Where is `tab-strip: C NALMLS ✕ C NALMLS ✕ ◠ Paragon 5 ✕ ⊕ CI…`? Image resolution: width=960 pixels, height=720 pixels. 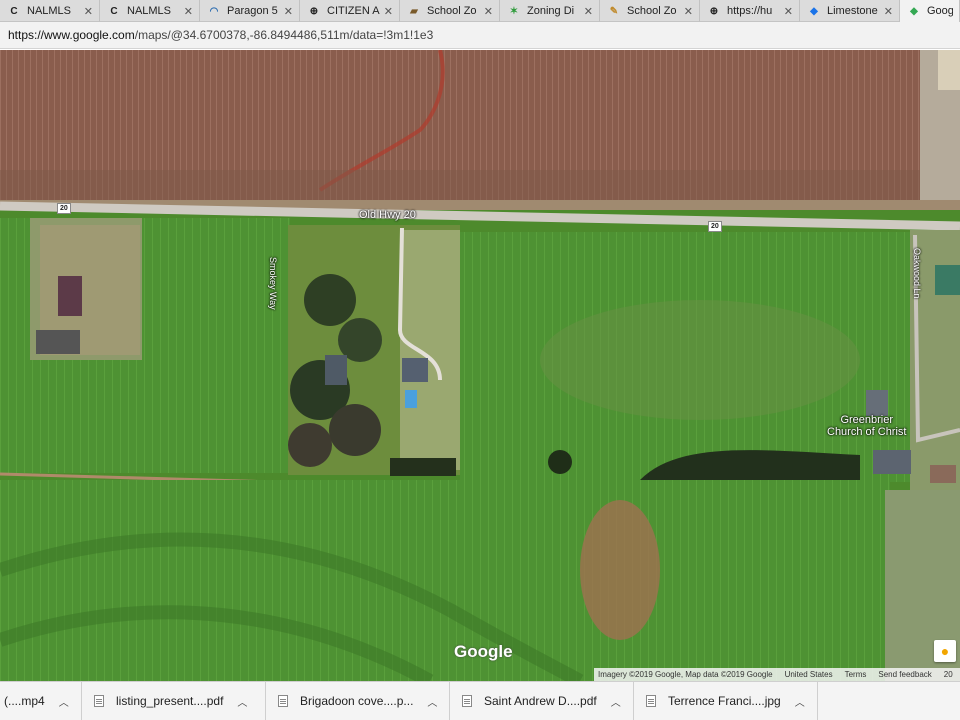
tab-strip: C NALMLS ✕ C NALMLS ✕ ◠ Paragon 5 ✕ ⊕ CI… is located at coordinates (480, 11).